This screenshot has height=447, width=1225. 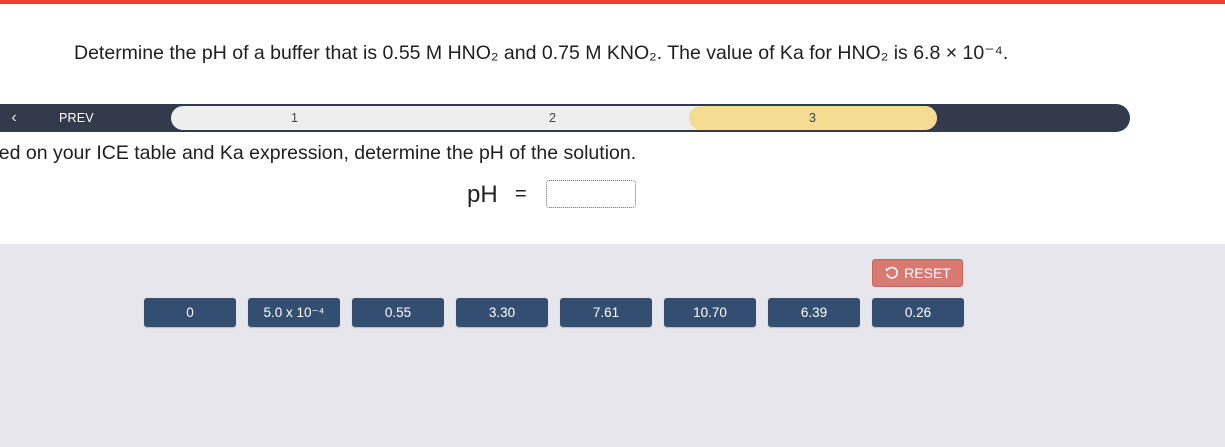 I want to click on chevron-left-icon: ‹, so click(x=14, y=118).